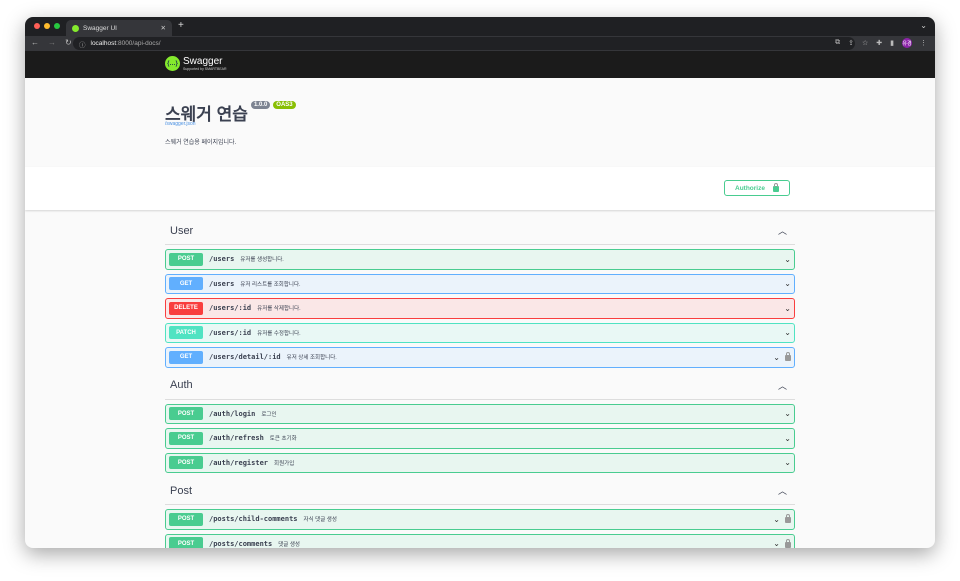 The image size is (960, 581). What do you see at coordinates (480, 540) in the screenshot?
I see `operation-row: POST/posts/comments 댓글 생성 ⌄` at bounding box center [480, 540].